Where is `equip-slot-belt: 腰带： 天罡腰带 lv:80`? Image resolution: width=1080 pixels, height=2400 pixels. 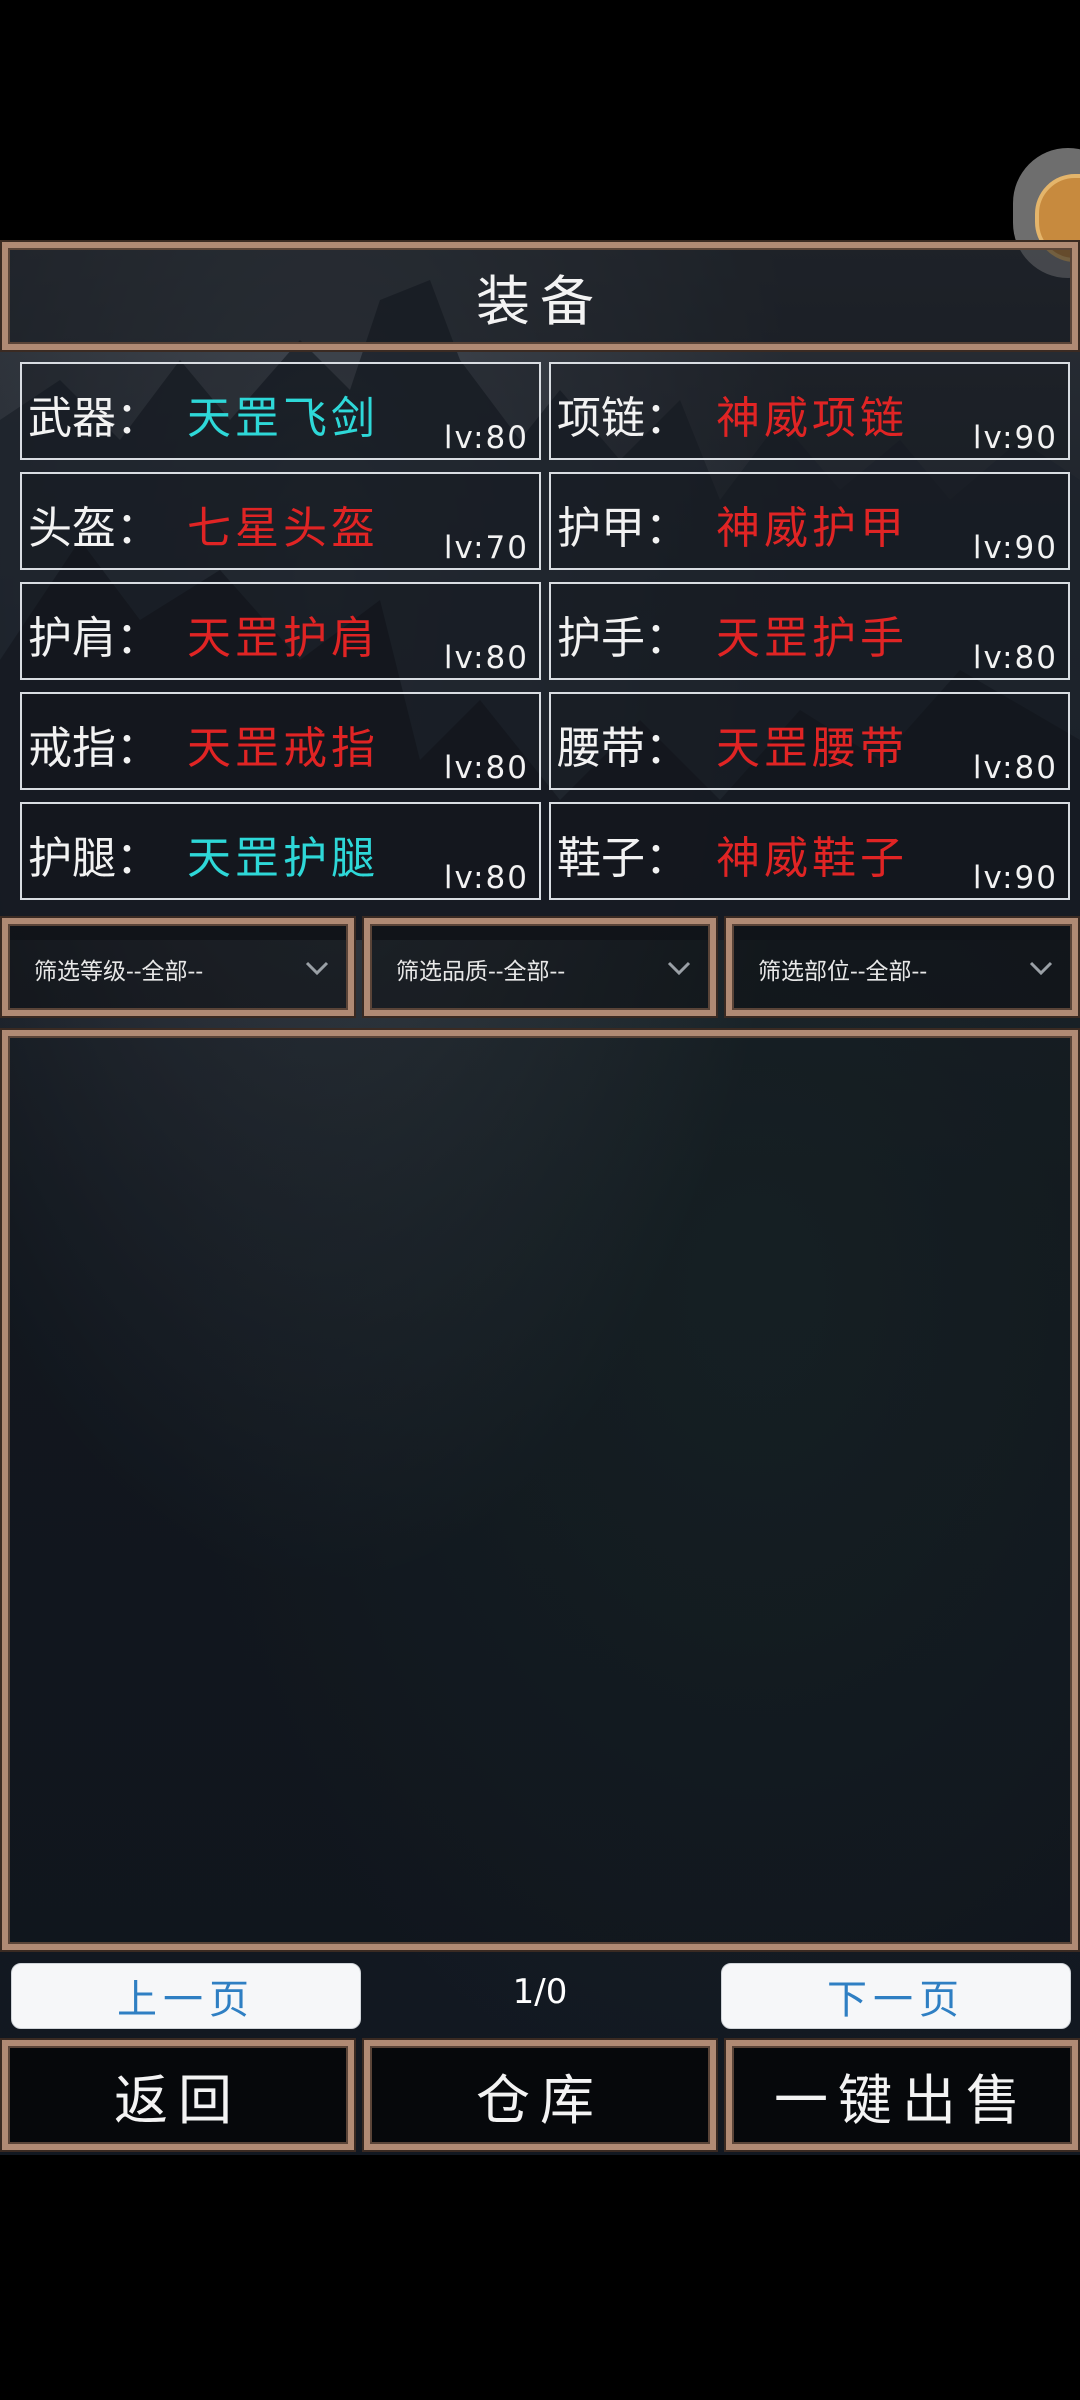
equip-slot-belt: 腰带： 天罡腰带 lv:80 is located at coordinates (809, 741).